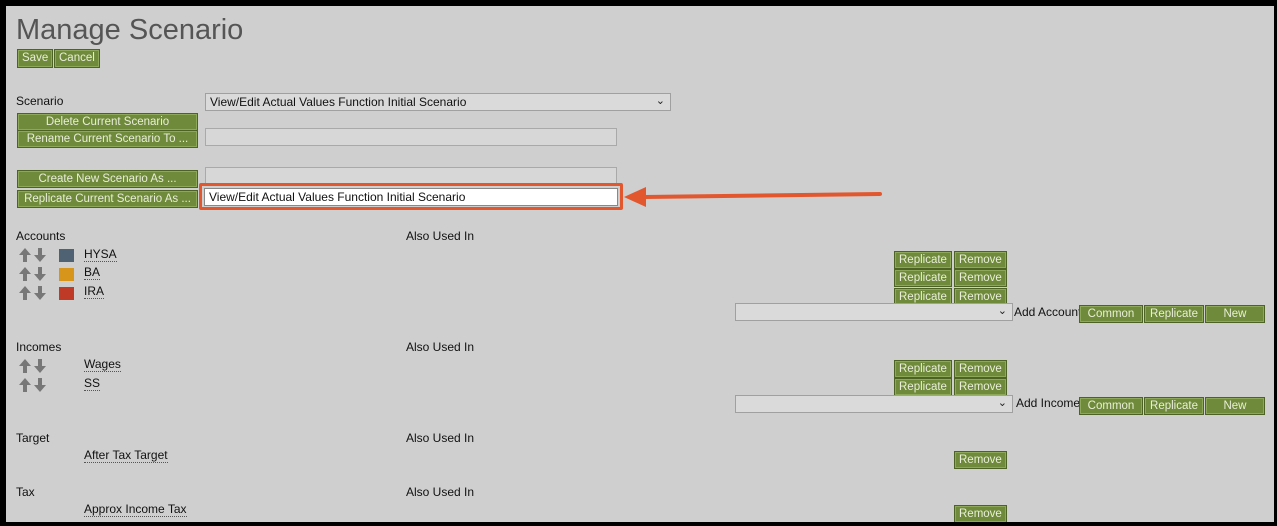 The width and height of the screenshot is (1277, 526). What do you see at coordinates (39, 347) in the screenshot?
I see `incomes-header: Incomes` at bounding box center [39, 347].